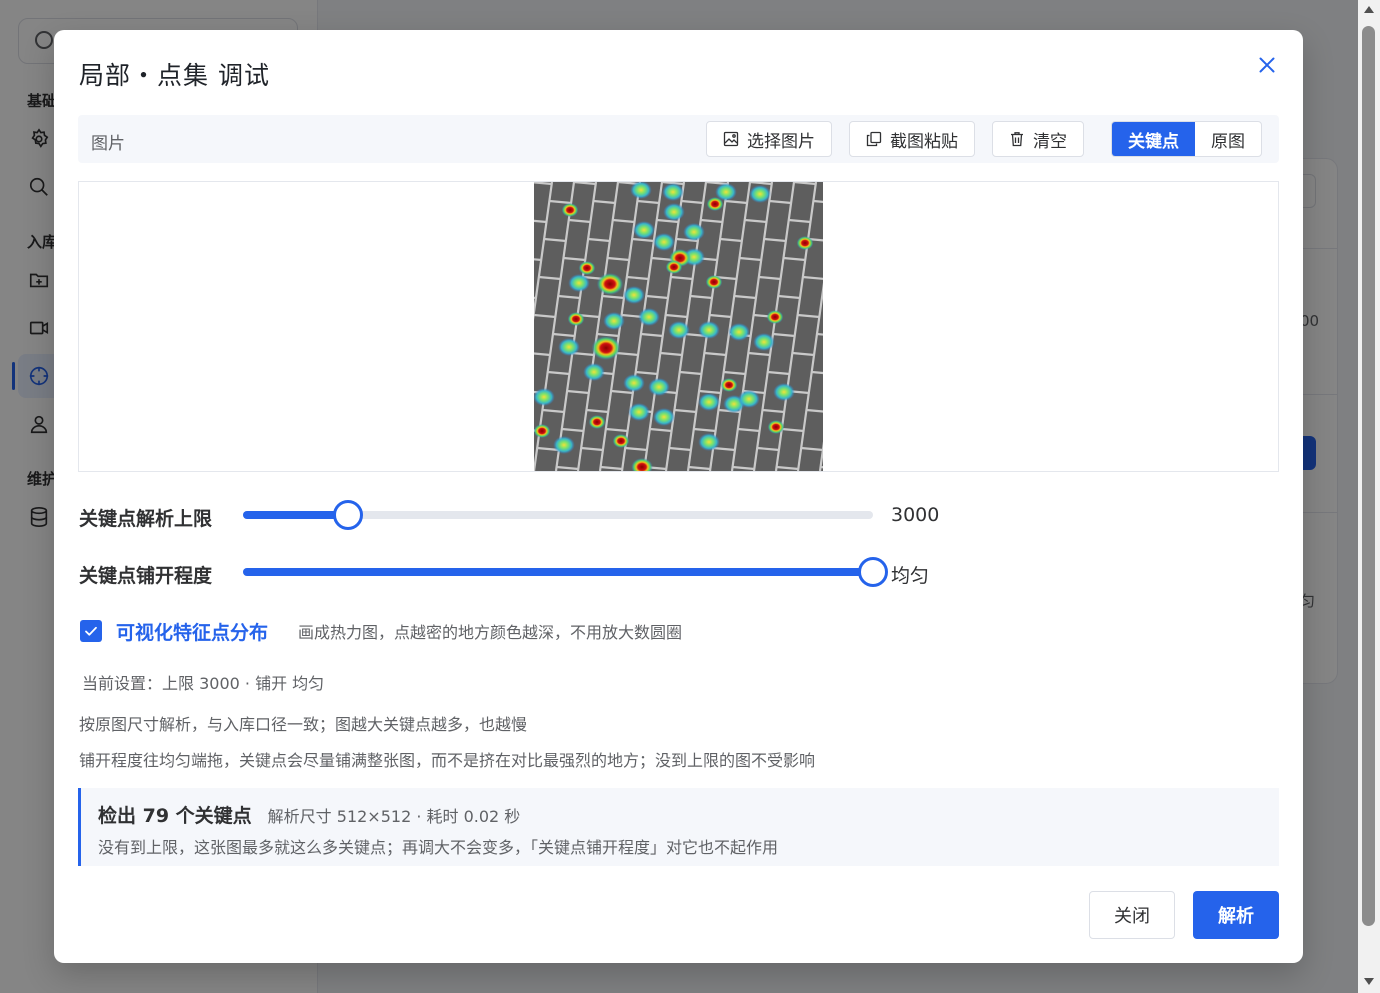 This screenshot has height=993, width=1380. I want to click on visualize-checkbox, so click(91, 631).